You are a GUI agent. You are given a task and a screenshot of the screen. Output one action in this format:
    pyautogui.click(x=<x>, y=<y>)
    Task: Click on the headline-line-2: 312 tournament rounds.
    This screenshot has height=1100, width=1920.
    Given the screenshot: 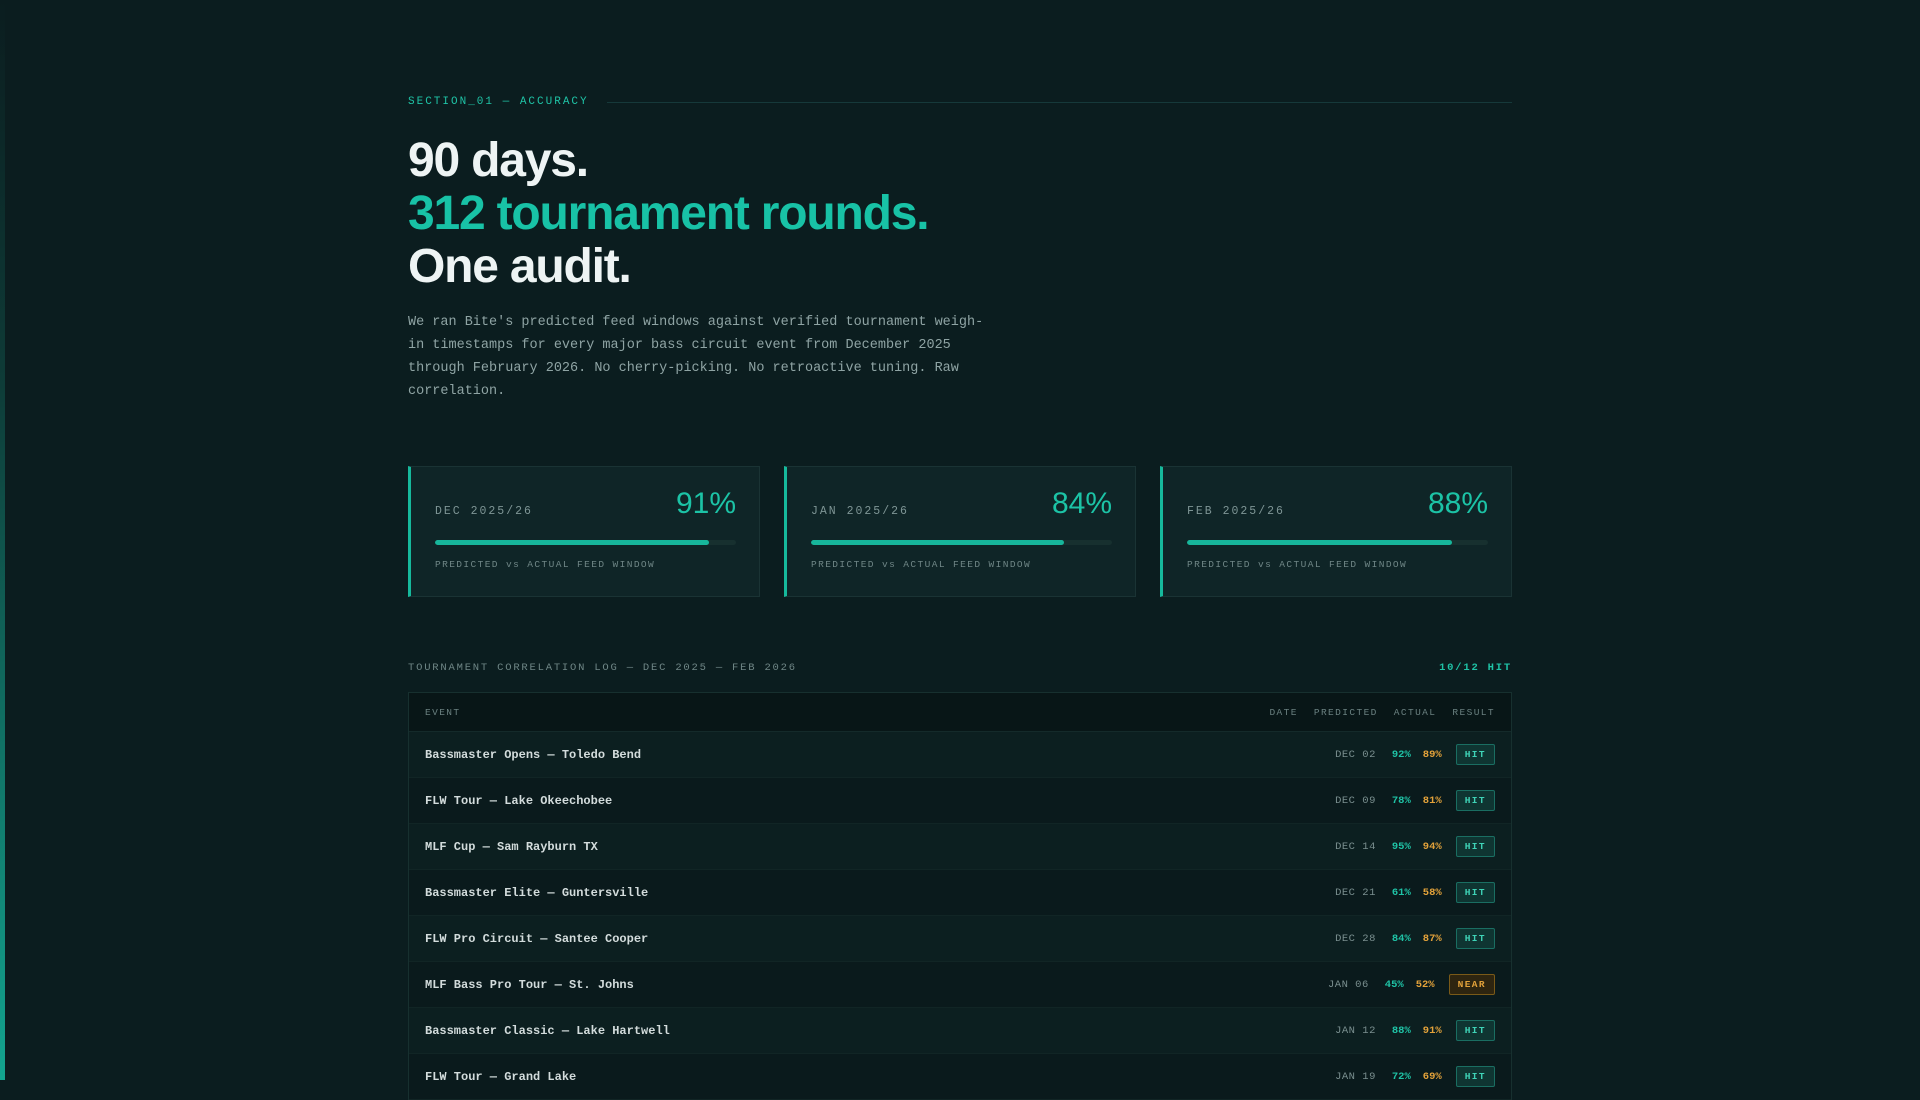 What is the action you would take?
    pyautogui.click(x=669, y=213)
    